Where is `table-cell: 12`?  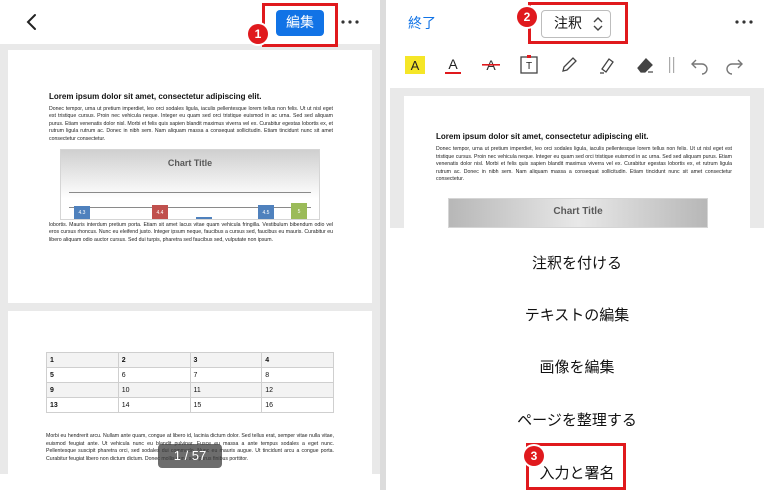
table-cell: 12 is located at coordinates (297, 390).